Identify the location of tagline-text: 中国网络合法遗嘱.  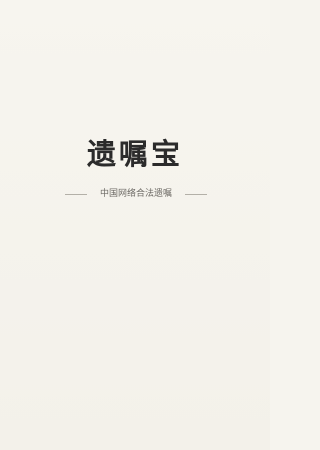
(135, 194).